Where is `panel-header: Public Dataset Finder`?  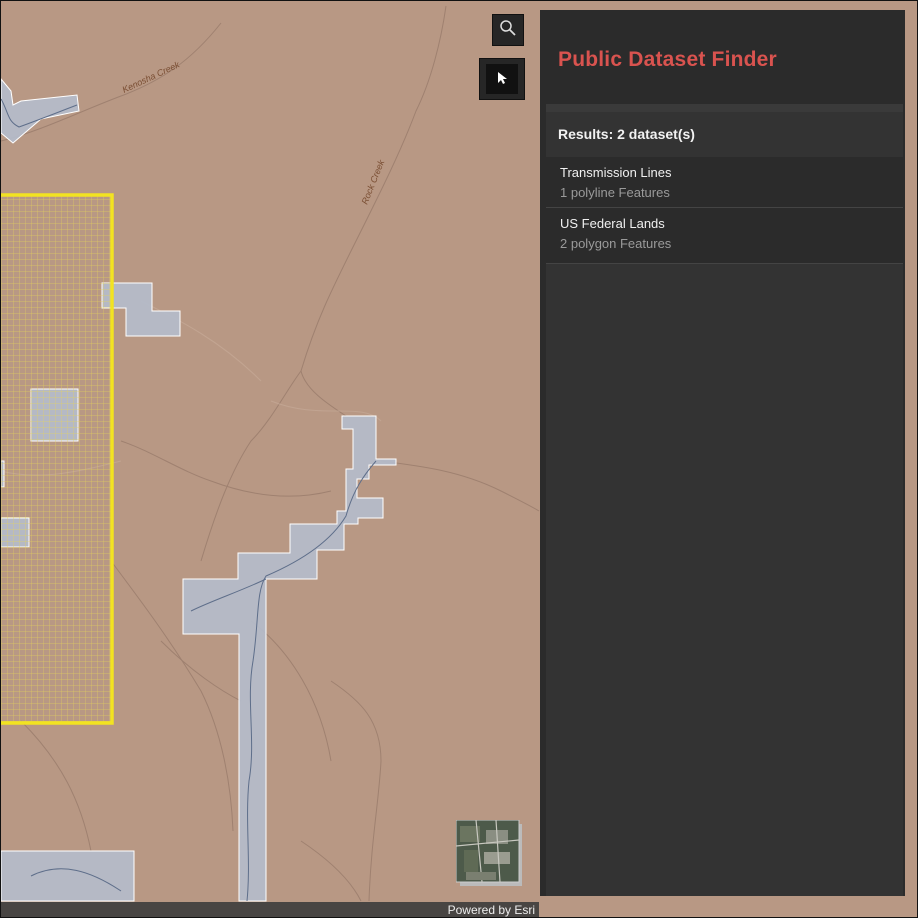
panel-header: Public Dataset Finder is located at coordinates (722, 56).